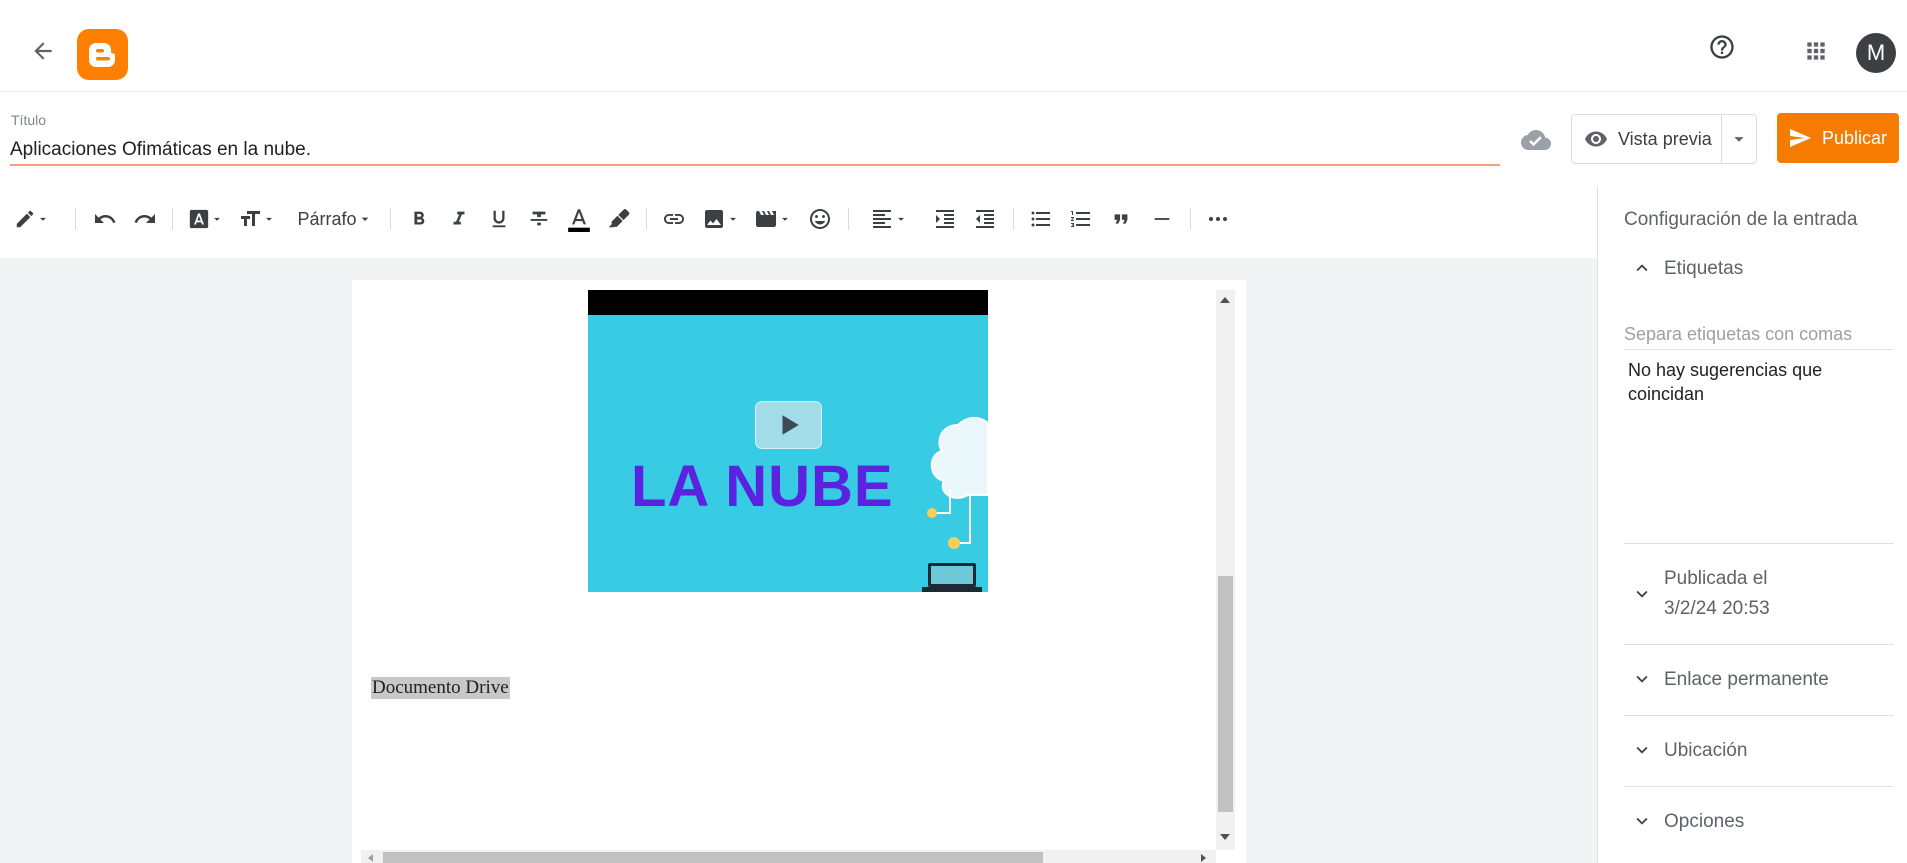  I want to click on blogger-logo, so click(102, 54).